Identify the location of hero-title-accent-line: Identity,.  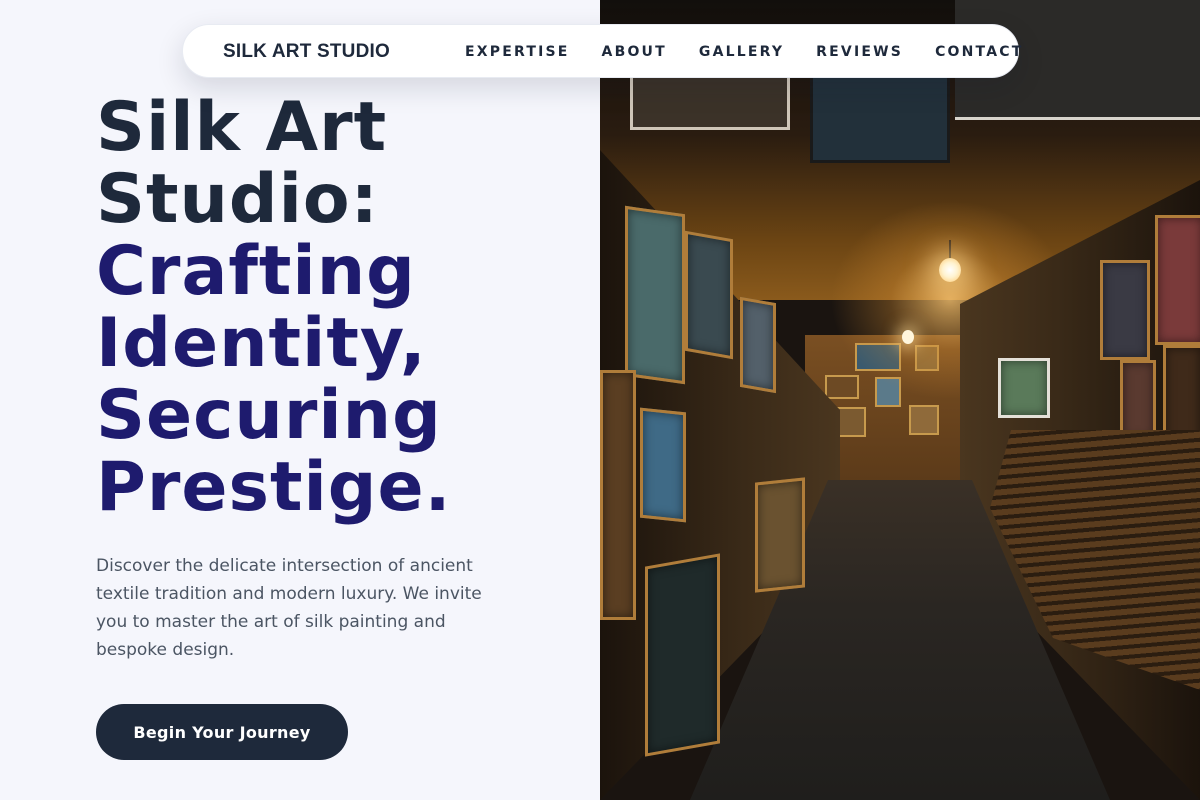
(261, 343).